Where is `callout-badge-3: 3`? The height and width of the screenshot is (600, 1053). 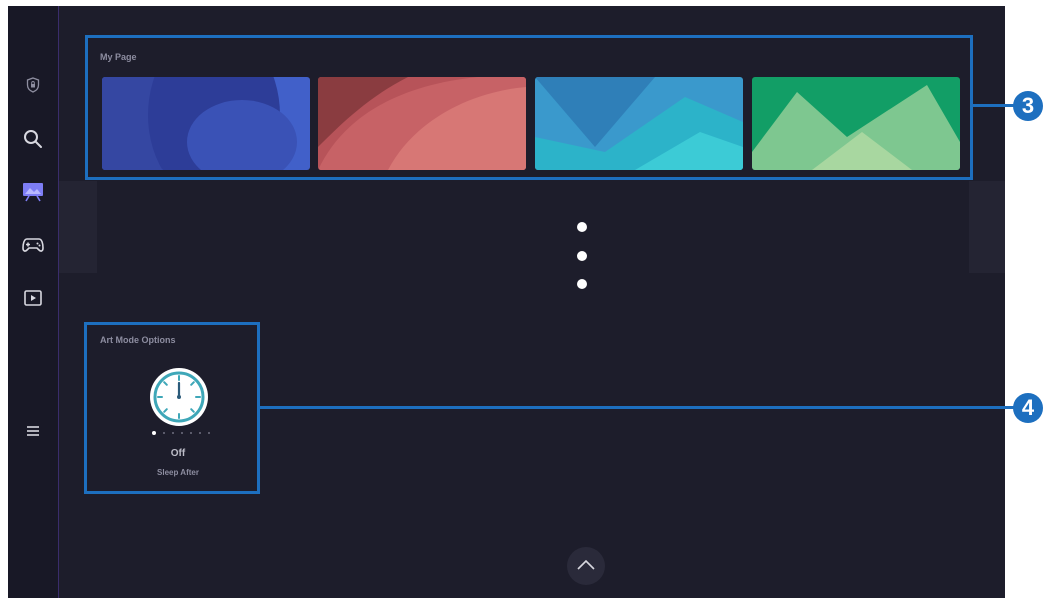
callout-badge-3: 3 is located at coordinates (1028, 106).